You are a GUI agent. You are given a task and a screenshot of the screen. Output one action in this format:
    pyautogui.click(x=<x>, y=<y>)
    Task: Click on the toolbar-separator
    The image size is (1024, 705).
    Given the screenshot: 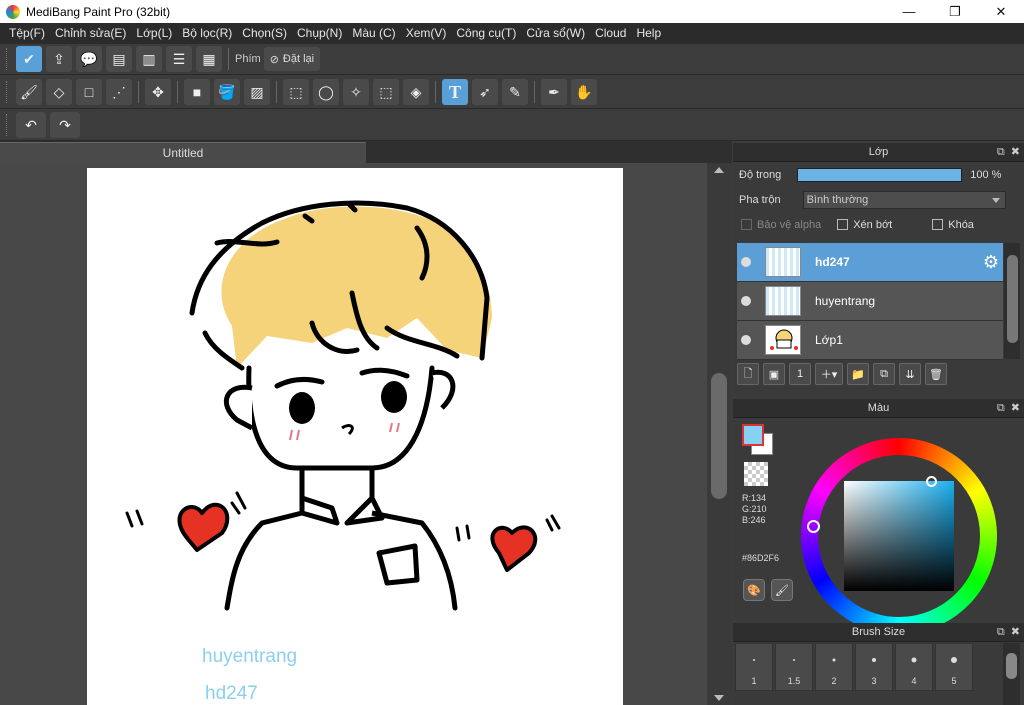 What is the action you would take?
    pyautogui.click(x=138, y=92)
    